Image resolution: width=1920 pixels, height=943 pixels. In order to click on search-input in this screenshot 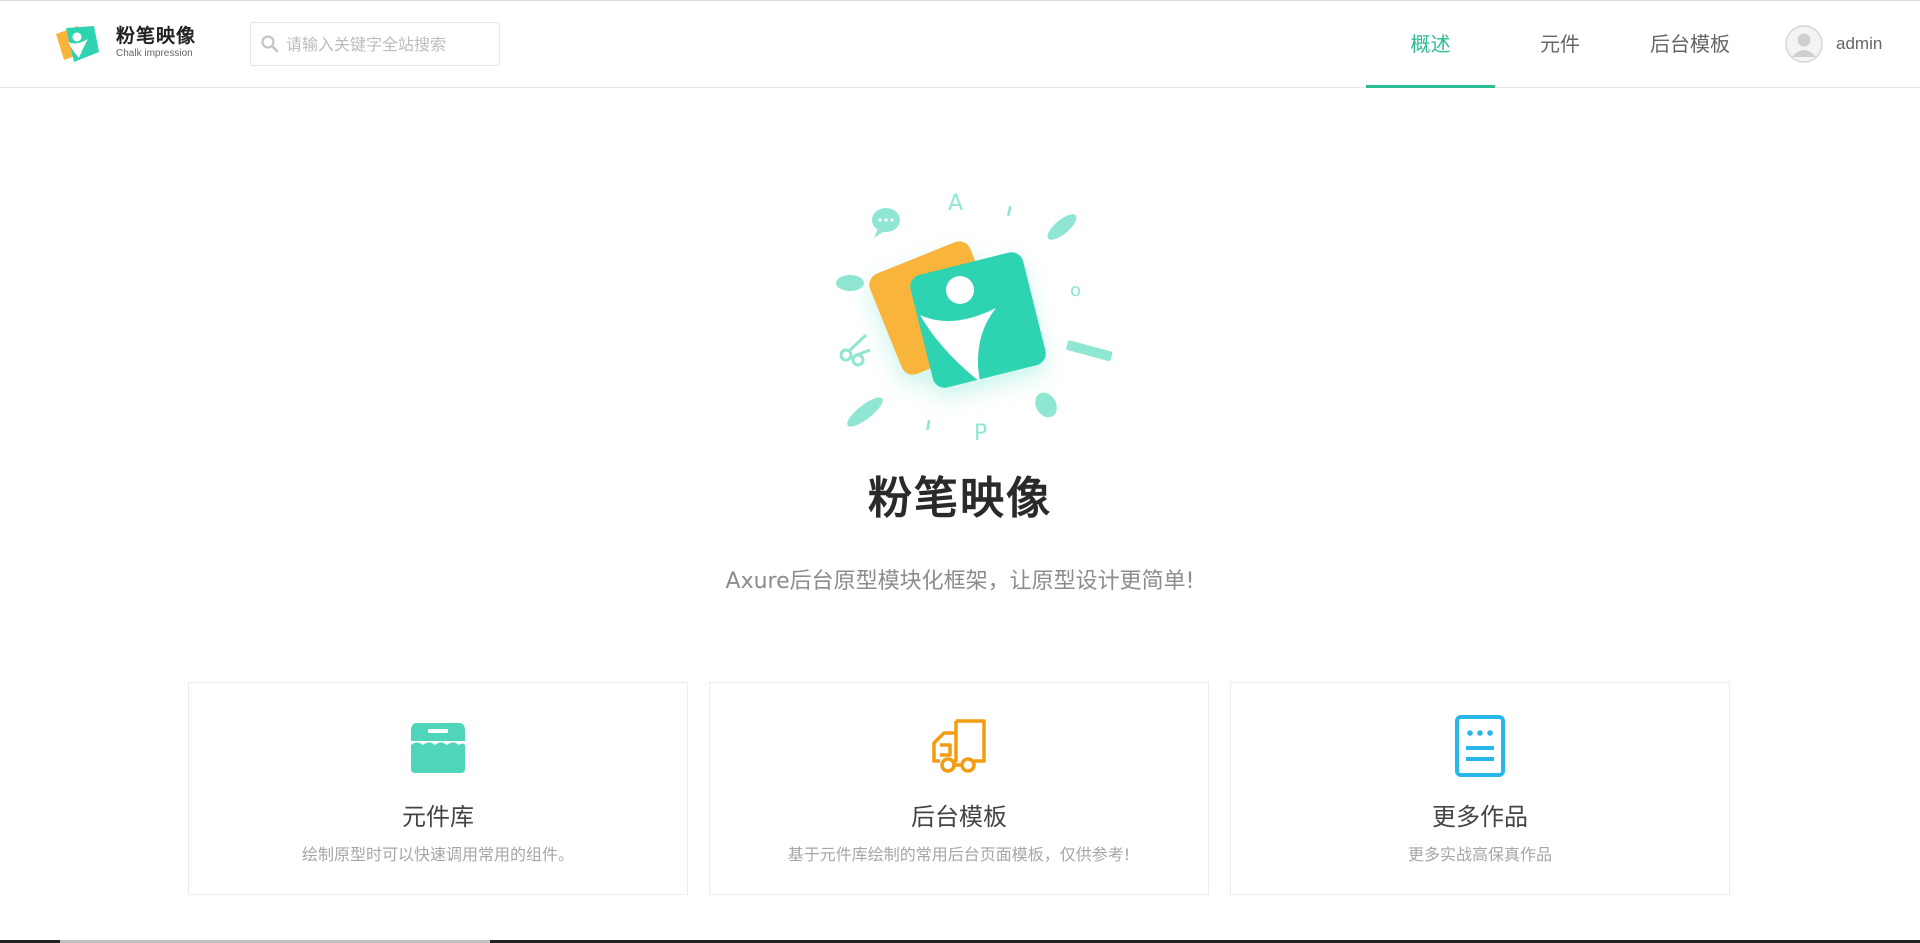, I will do `click(386, 44)`.